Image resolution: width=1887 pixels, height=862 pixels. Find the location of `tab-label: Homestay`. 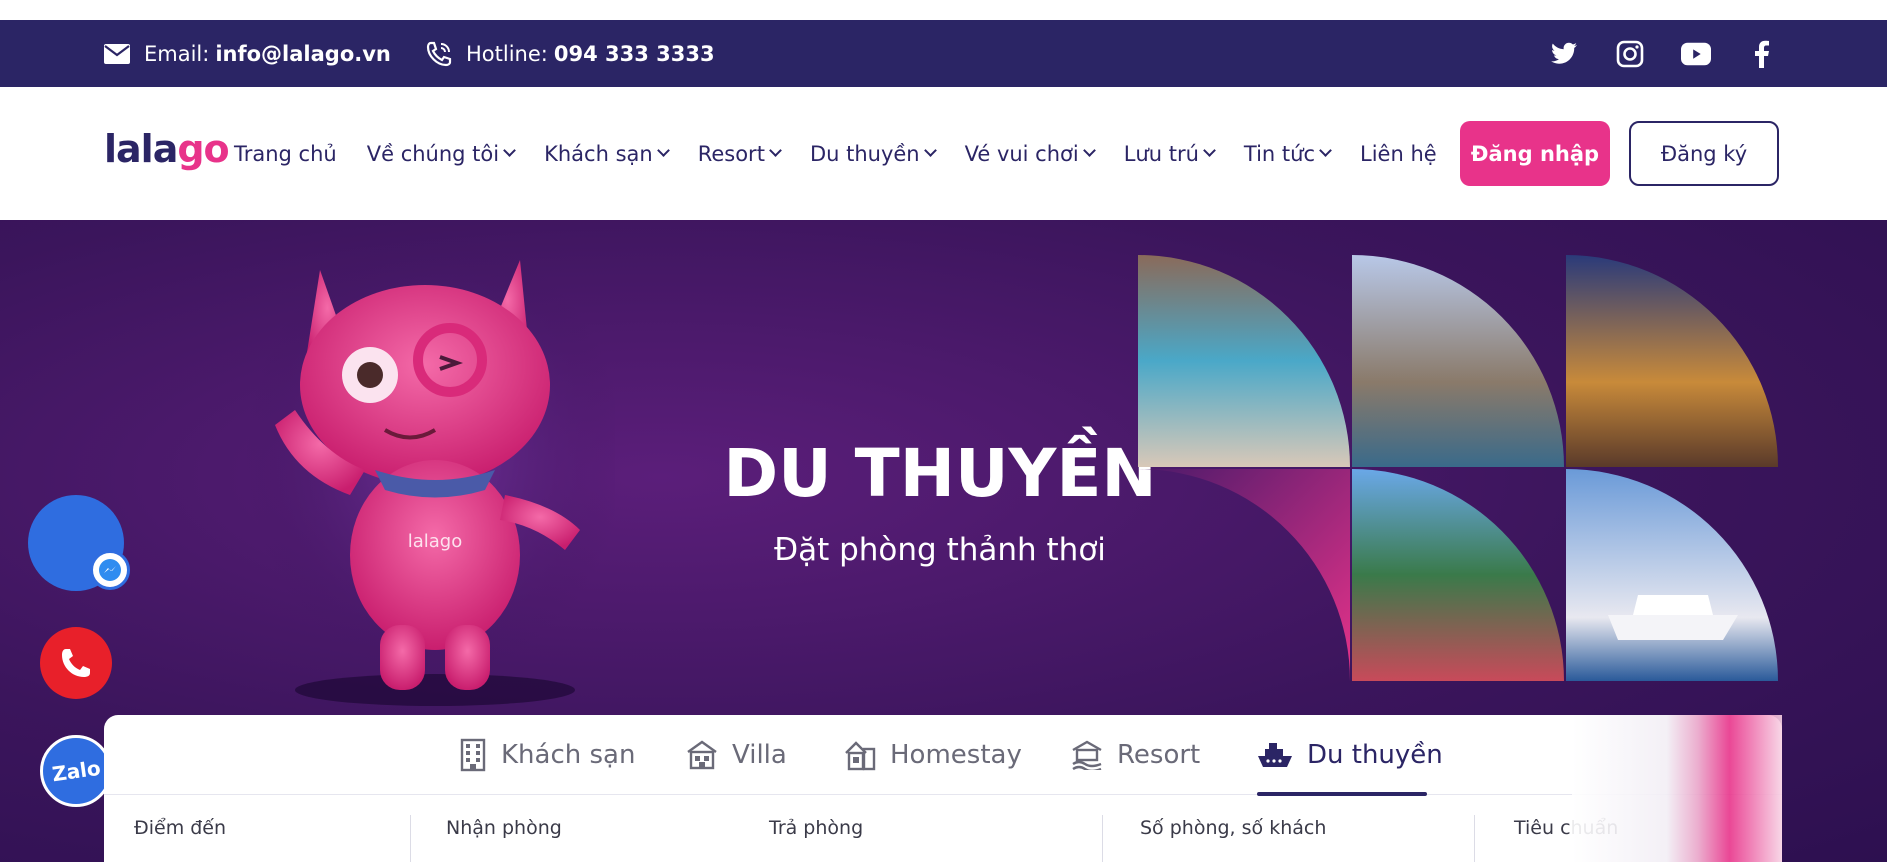

tab-label: Homestay is located at coordinates (956, 755).